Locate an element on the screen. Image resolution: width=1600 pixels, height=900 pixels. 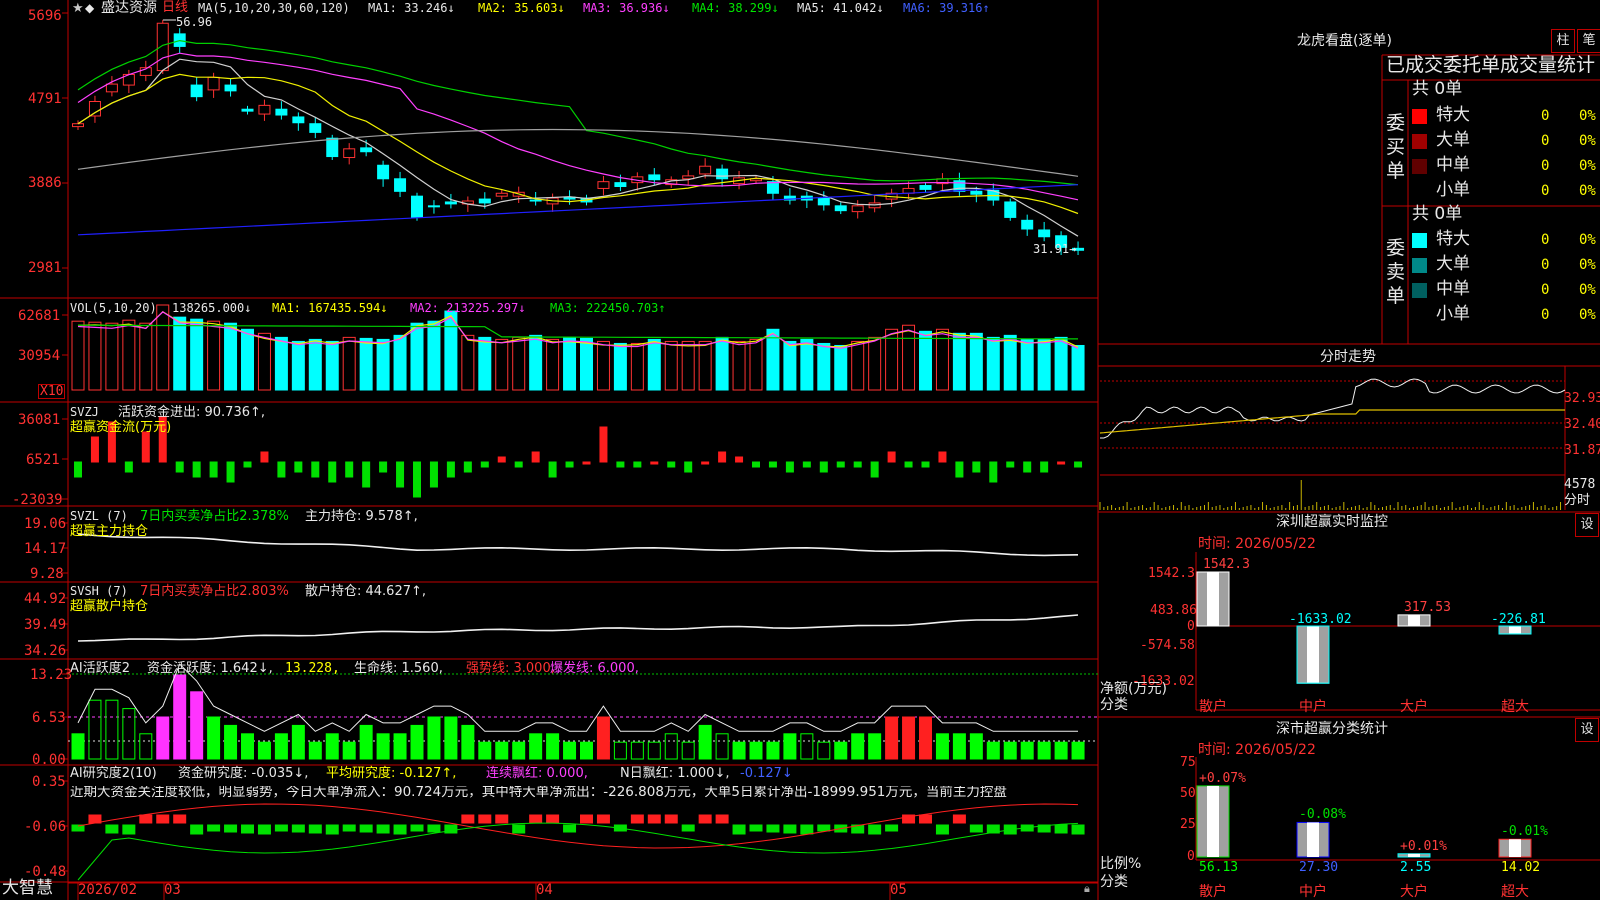
favorite-star-icon: ★ is located at coordinates (78, 8).